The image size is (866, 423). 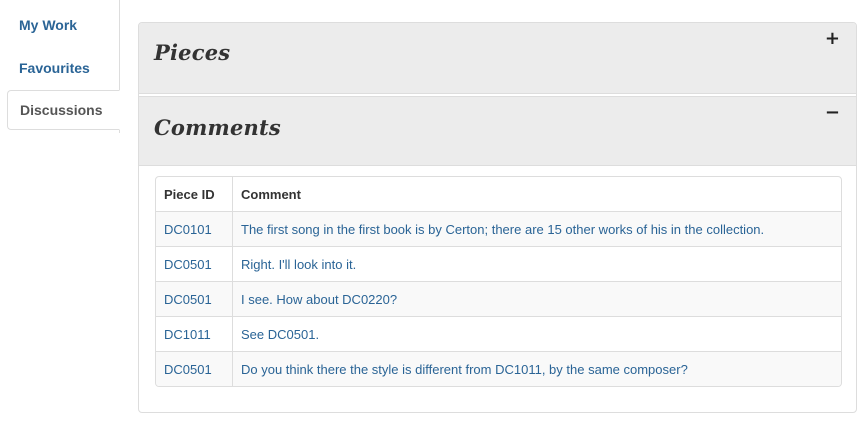 I want to click on comment-cell: Right. I'll look into it., so click(x=536, y=264).